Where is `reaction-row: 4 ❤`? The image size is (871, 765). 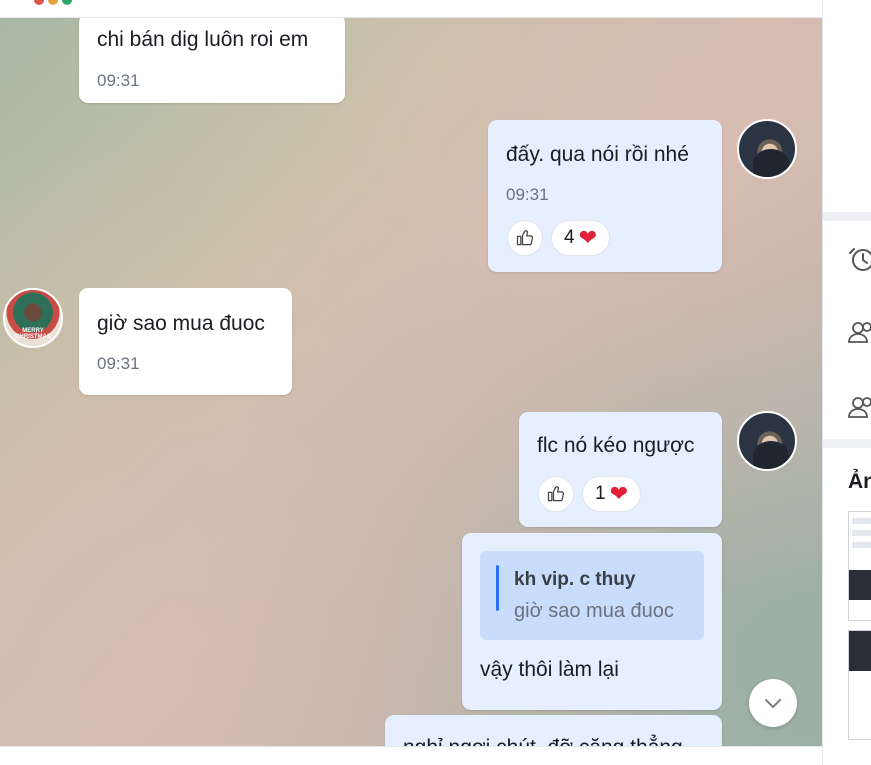 reaction-row: 4 ❤ is located at coordinates (559, 238).